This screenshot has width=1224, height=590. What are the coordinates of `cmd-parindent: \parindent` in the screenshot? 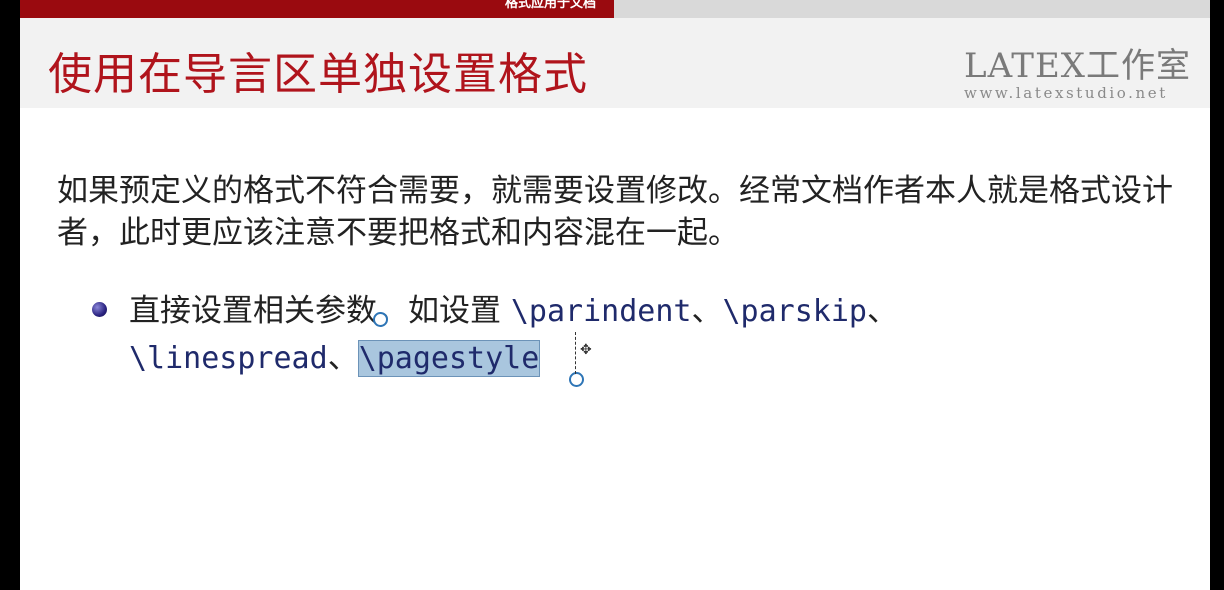 It's located at (601, 311).